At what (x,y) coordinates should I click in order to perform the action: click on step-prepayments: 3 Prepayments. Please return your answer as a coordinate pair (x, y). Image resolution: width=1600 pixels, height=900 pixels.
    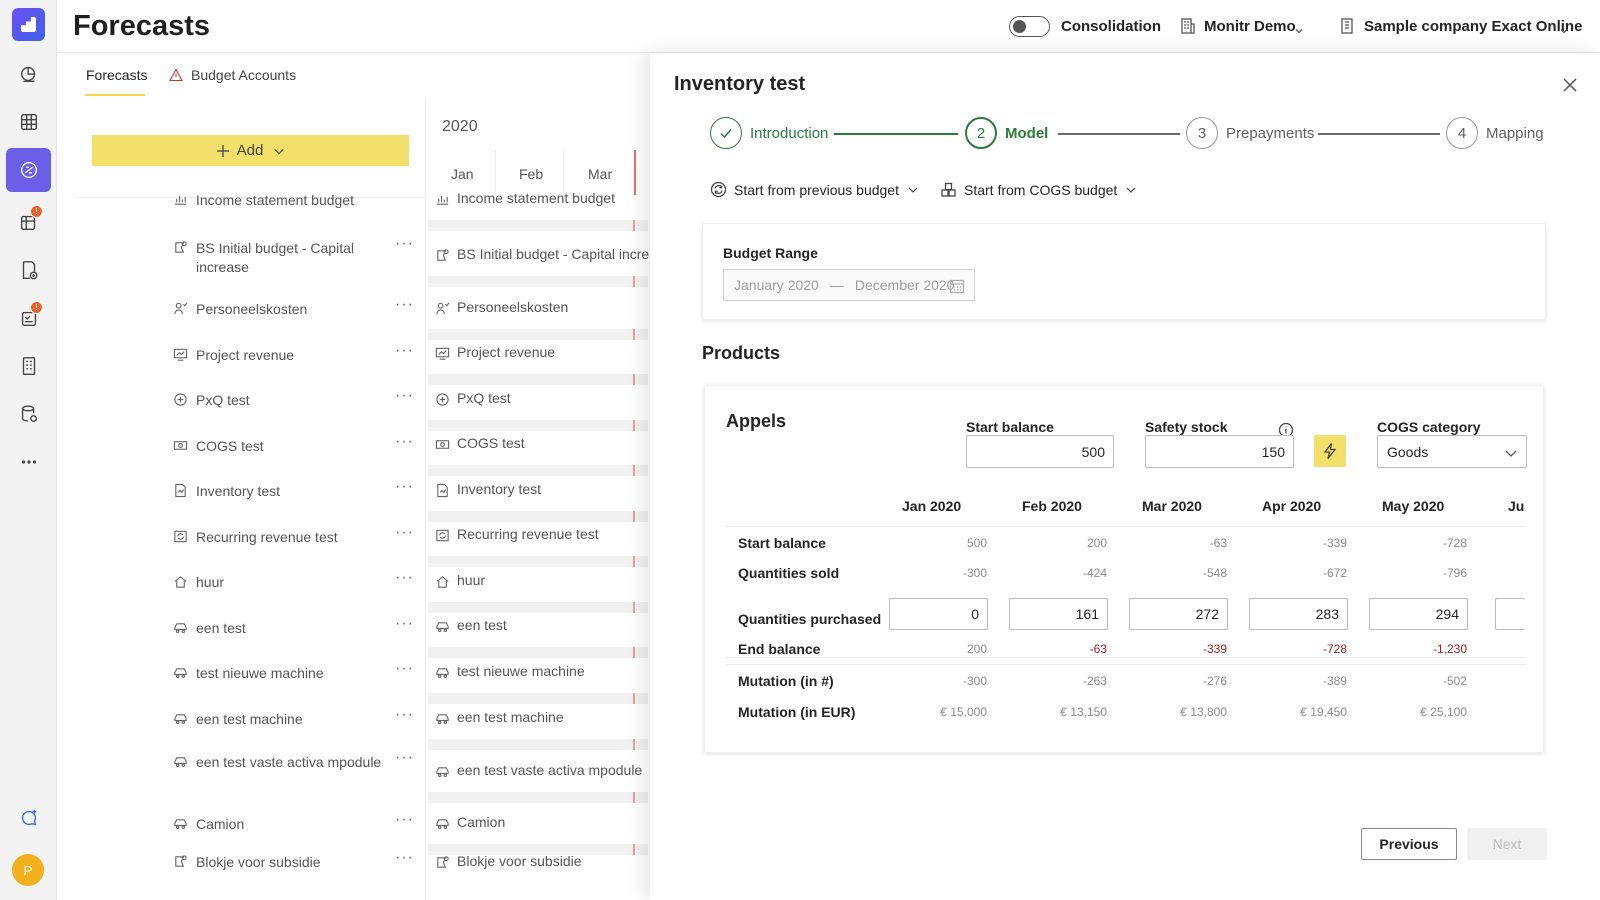
    Looking at the image, I should click on (1250, 133).